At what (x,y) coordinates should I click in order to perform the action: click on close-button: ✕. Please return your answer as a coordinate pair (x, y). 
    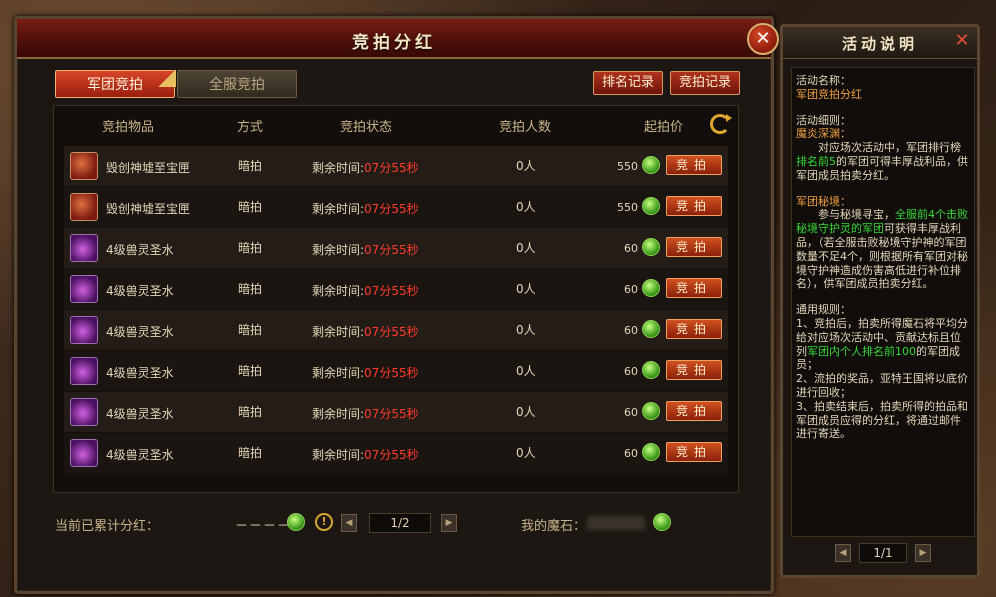
    Looking at the image, I should click on (763, 39).